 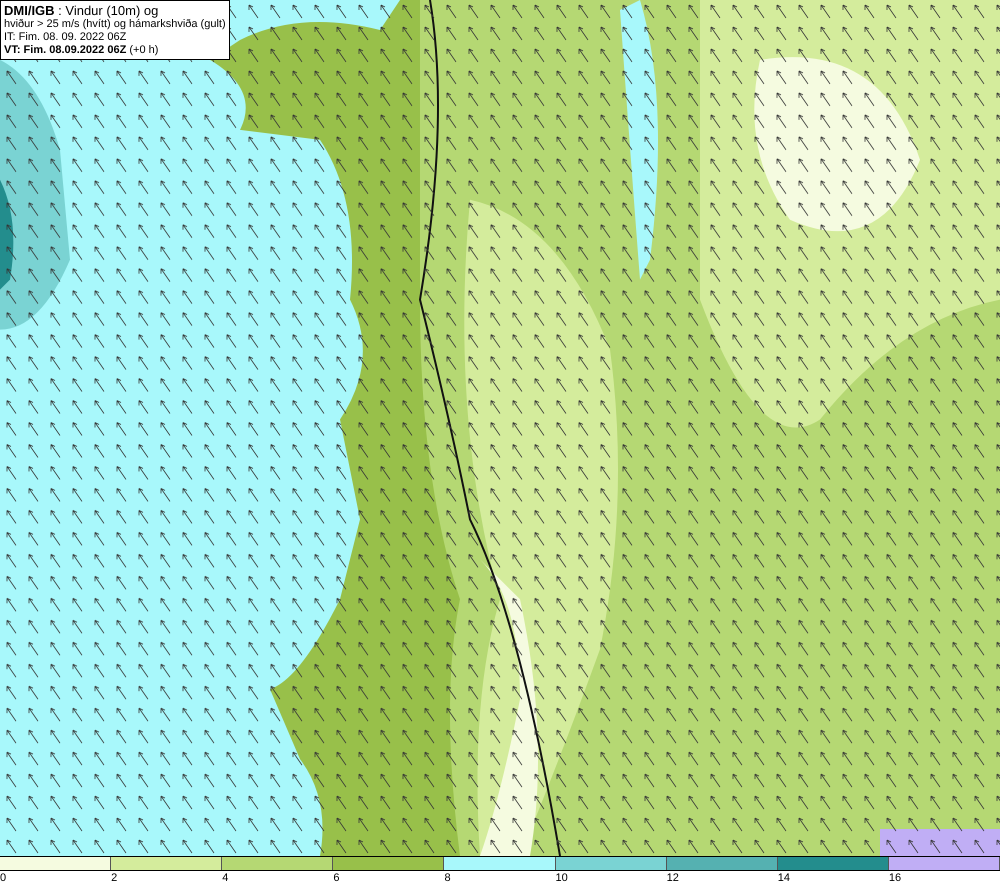 What do you see at coordinates (82, 50) in the screenshot?
I see `title-line: VT: Fim. 08.09.2022 06Z (+0 h)` at bounding box center [82, 50].